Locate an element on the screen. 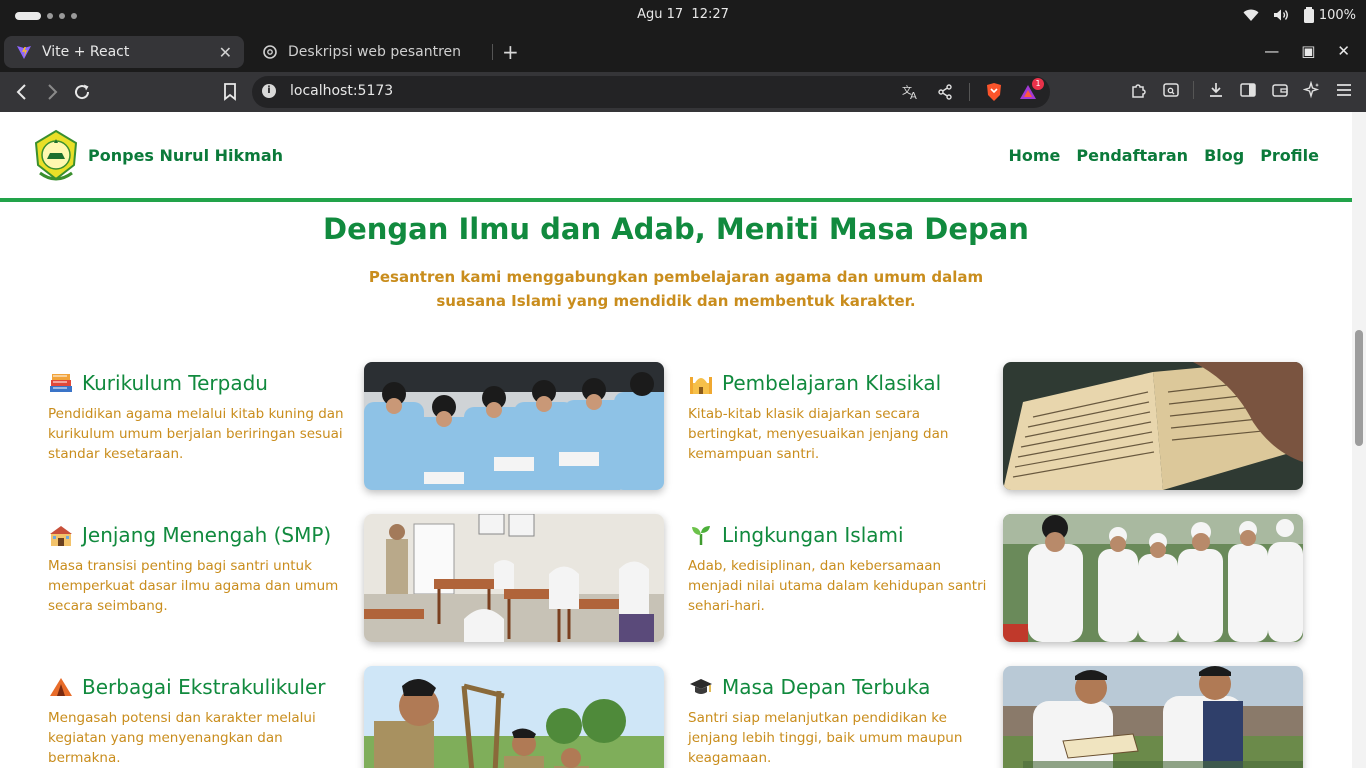  clock: Agu 17 12:27 is located at coordinates (683, 14).